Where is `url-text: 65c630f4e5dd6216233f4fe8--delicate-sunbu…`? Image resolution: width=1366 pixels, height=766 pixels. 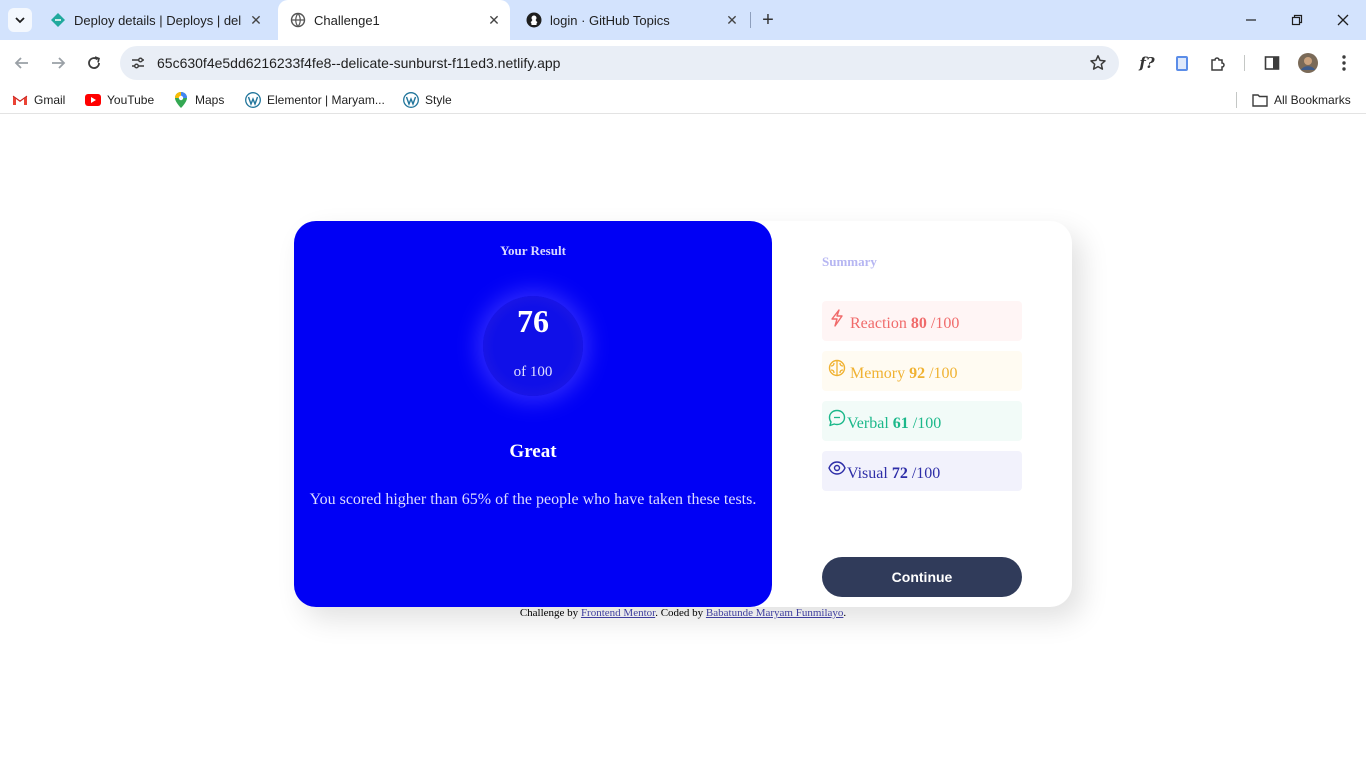
url-text: 65c630f4e5dd6216233f4fe8--delicate-sunbu… is located at coordinates (359, 63).